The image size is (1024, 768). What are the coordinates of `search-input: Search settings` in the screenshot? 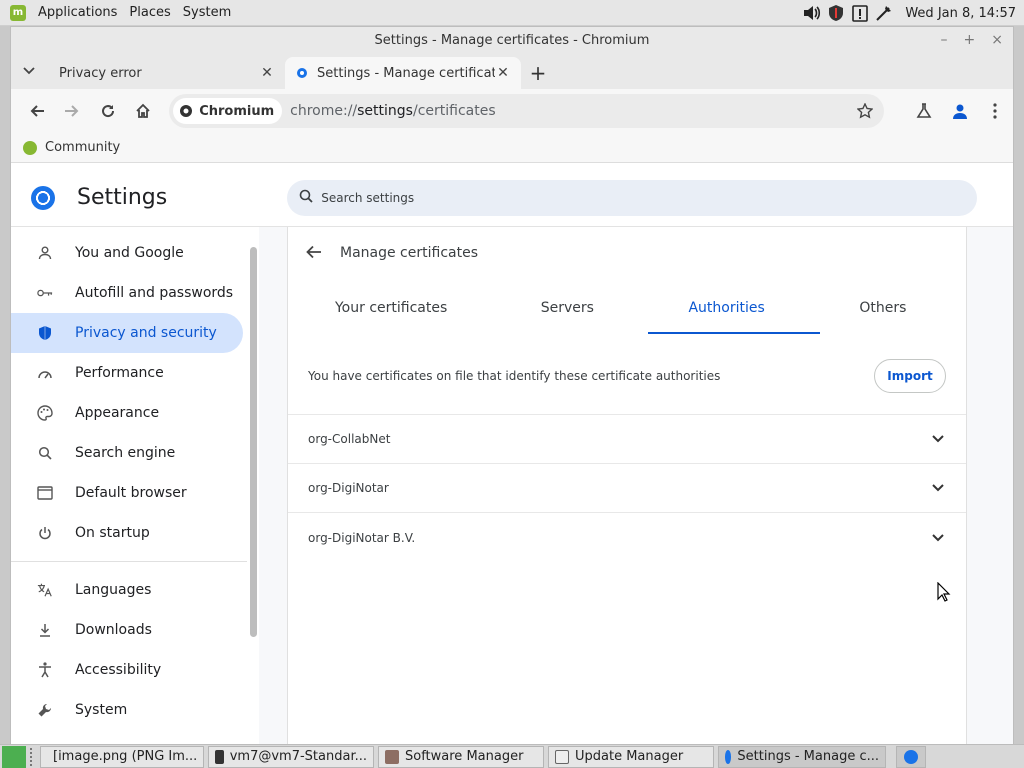 It's located at (632, 197).